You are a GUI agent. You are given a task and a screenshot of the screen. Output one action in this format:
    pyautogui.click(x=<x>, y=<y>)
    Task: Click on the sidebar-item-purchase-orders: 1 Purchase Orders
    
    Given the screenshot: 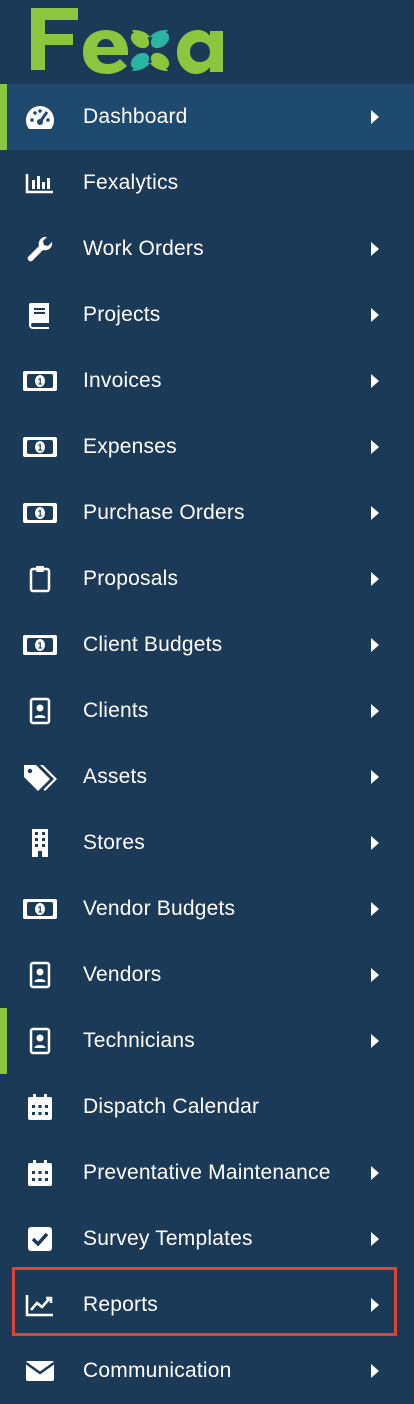 What is the action you would take?
    pyautogui.click(x=207, y=513)
    